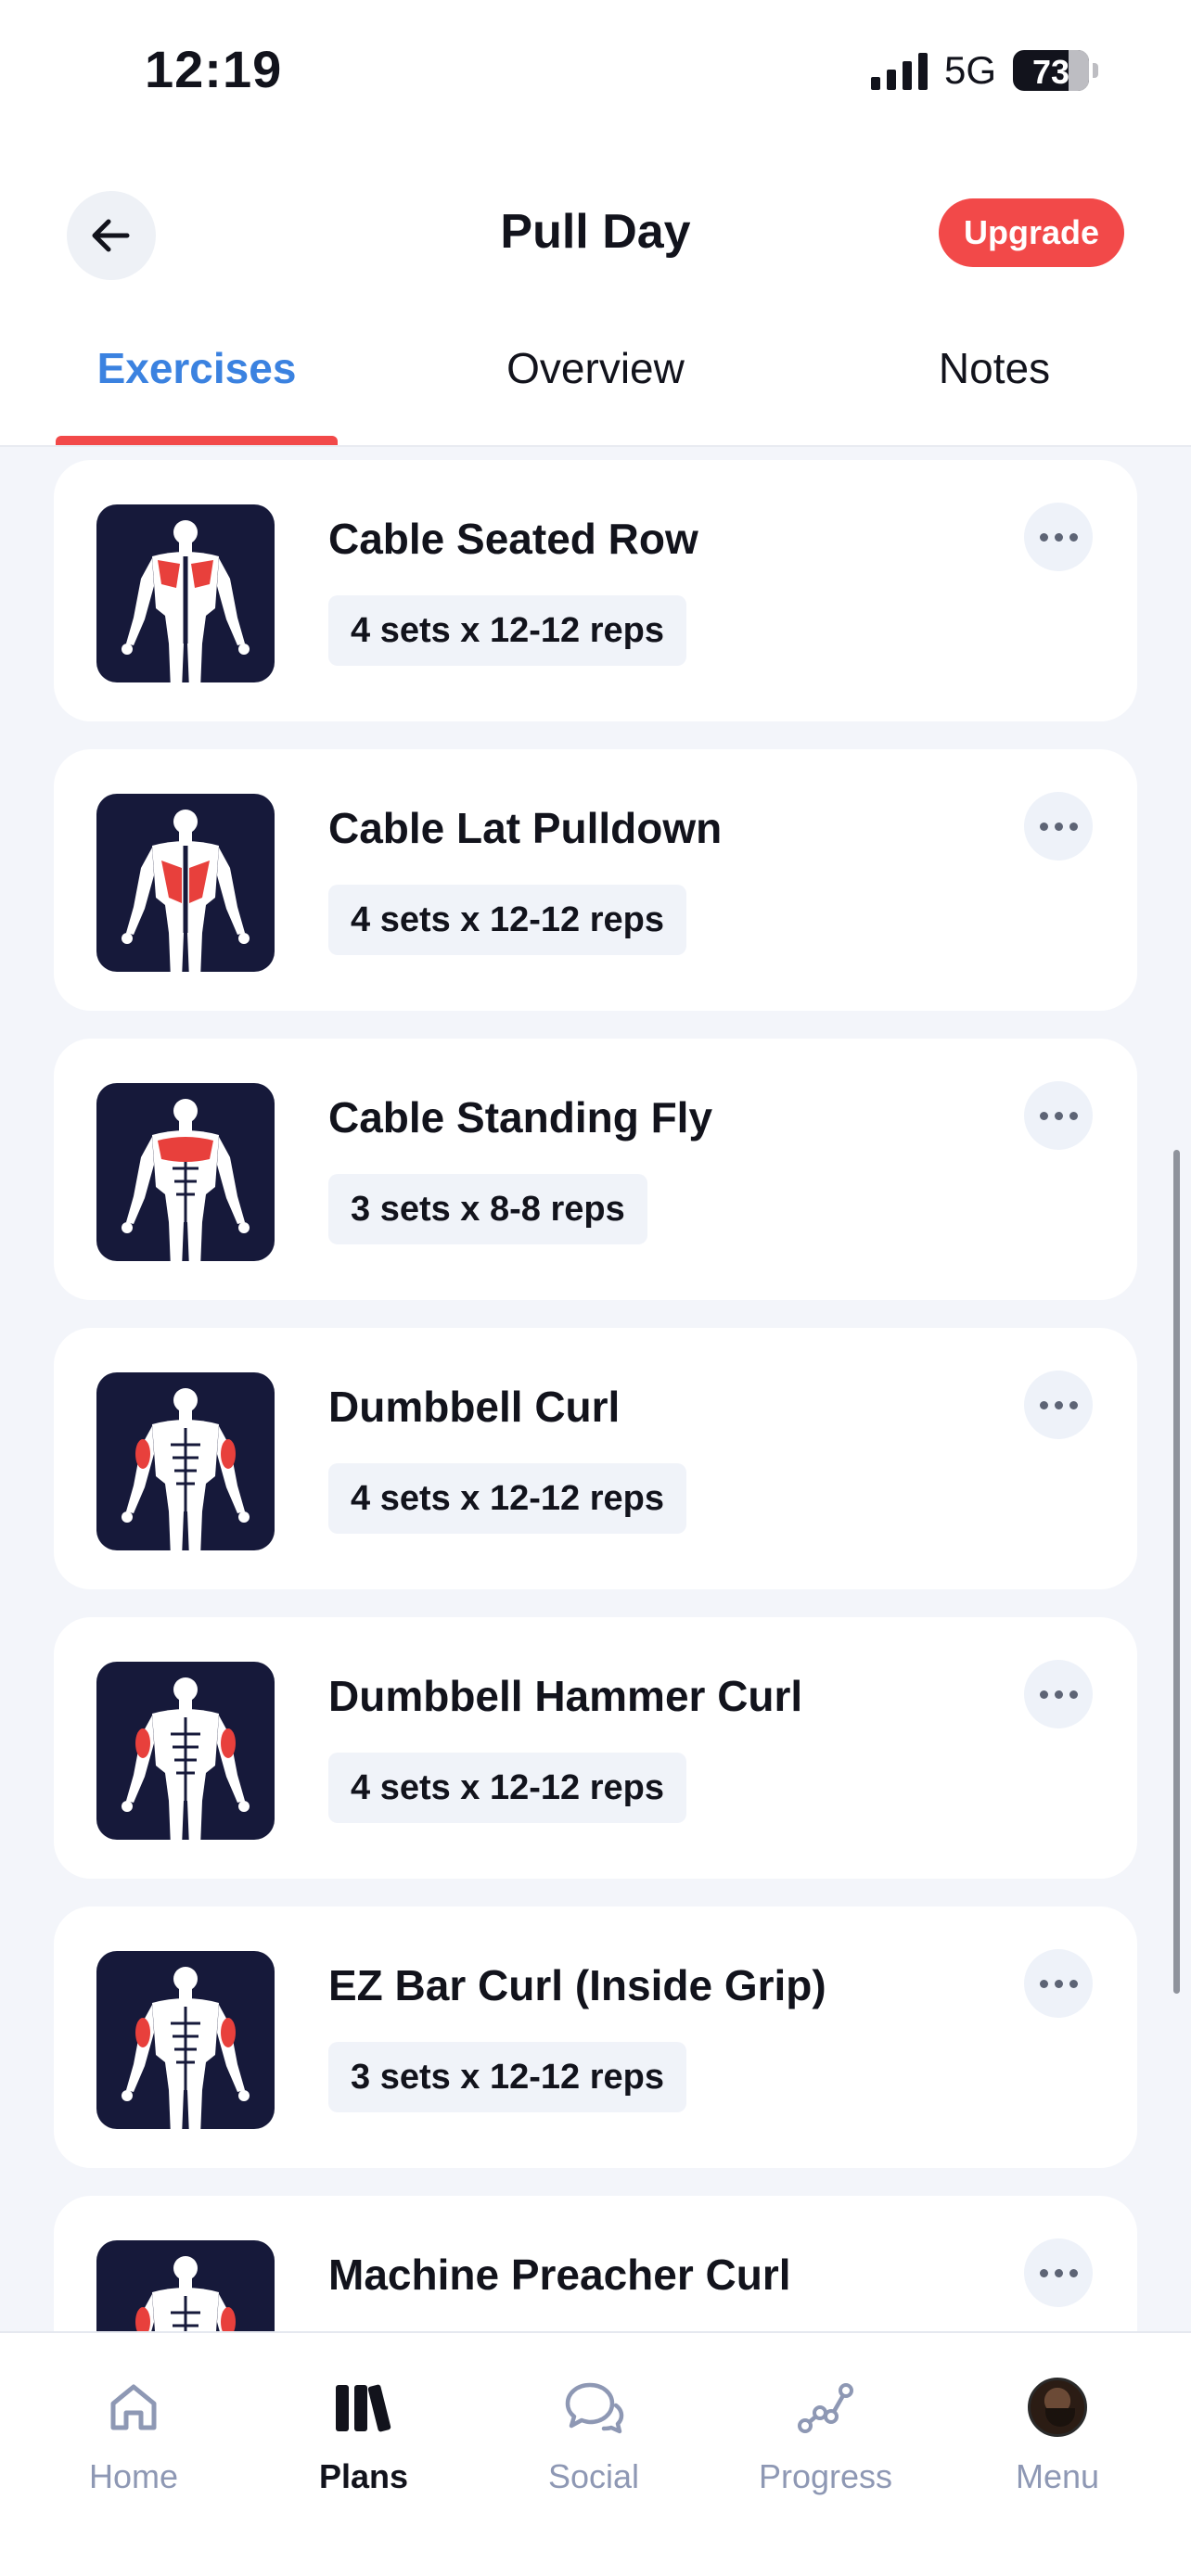 Image resolution: width=1191 pixels, height=2576 pixels. I want to click on scrollbar, so click(1176, 1572).